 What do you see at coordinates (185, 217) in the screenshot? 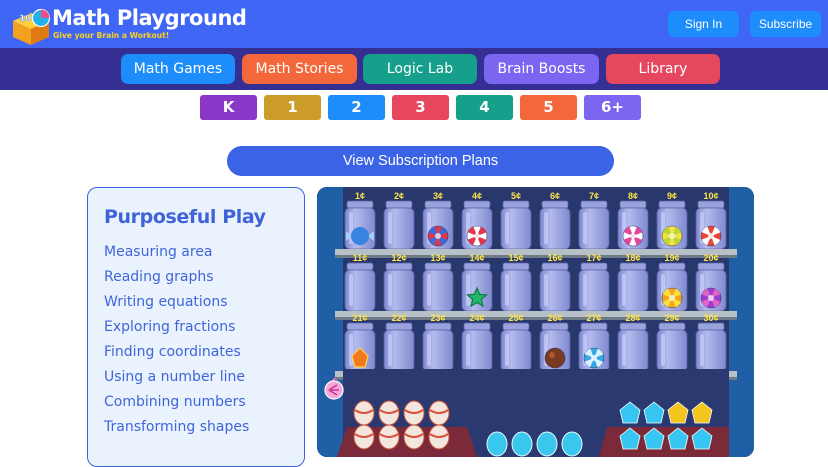
I see `panel-title: Purposeful Play` at bounding box center [185, 217].